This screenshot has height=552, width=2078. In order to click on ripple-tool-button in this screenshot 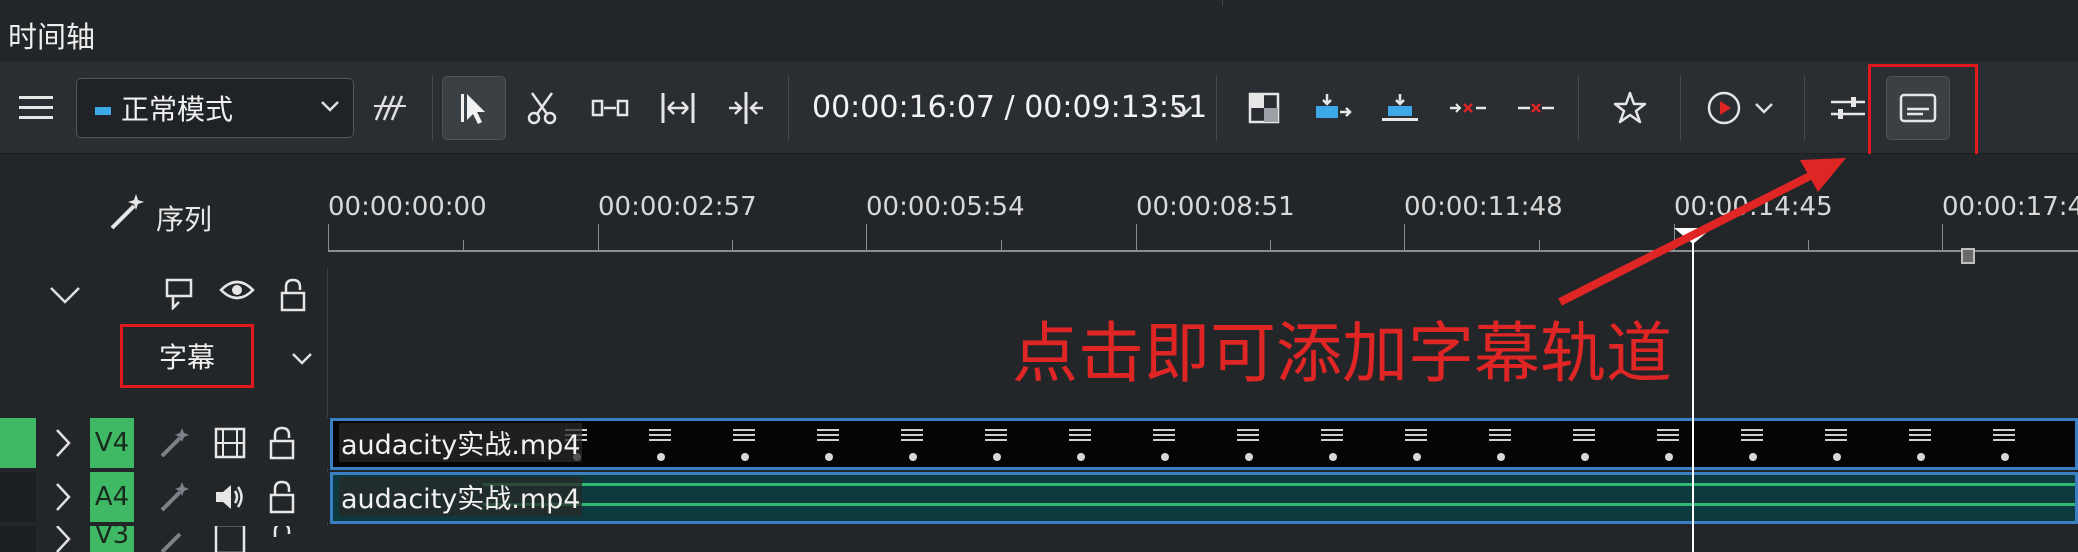, I will do `click(678, 108)`.